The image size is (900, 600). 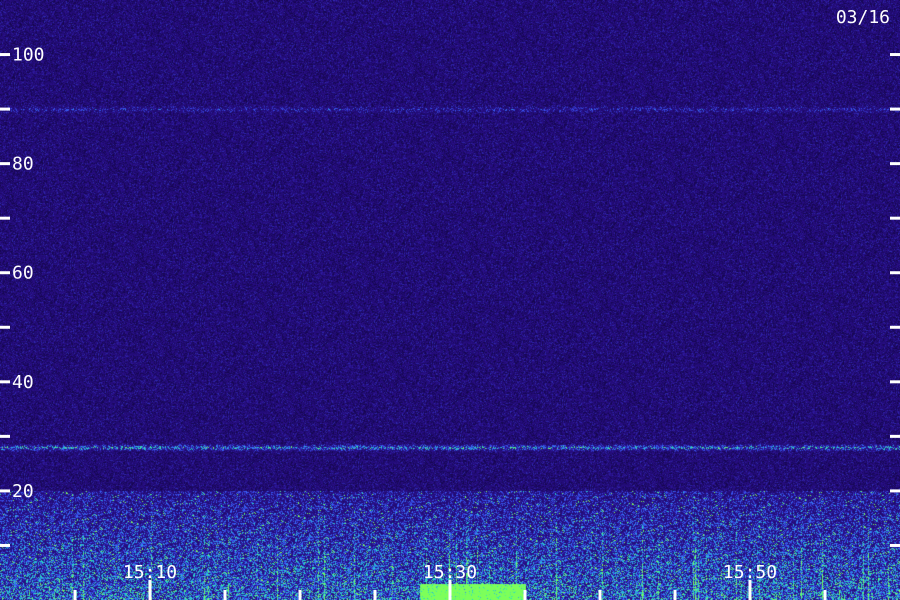 What do you see at coordinates (450, 572) in the screenshot?
I see `x-tick-label: 15:30` at bounding box center [450, 572].